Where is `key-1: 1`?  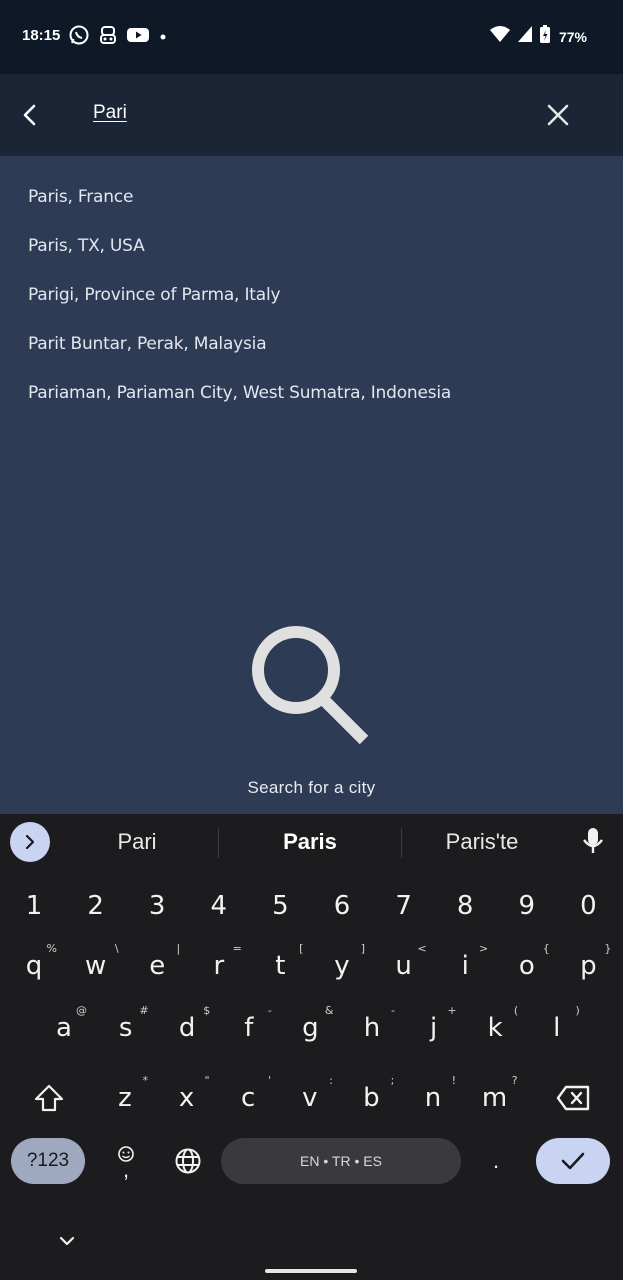 key-1: 1 is located at coordinates (34, 906).